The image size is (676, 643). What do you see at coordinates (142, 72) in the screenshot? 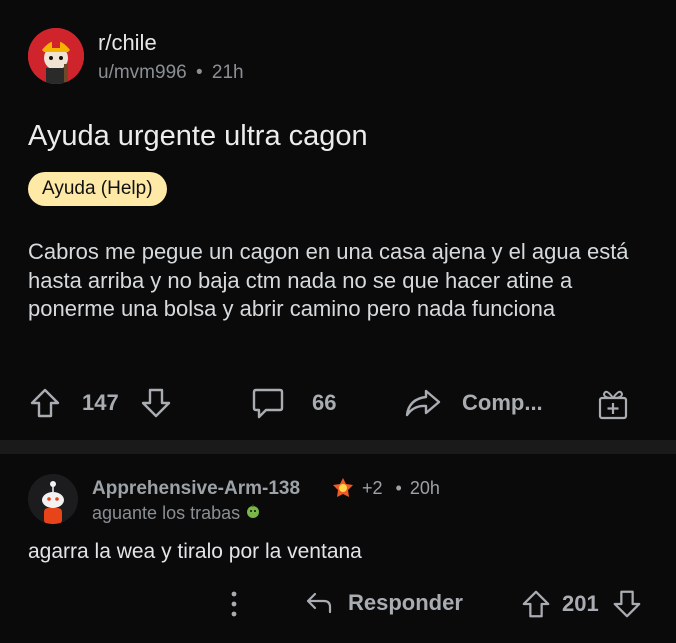
I see `post-author: u/mvm996` at bounding box center [142, 72].